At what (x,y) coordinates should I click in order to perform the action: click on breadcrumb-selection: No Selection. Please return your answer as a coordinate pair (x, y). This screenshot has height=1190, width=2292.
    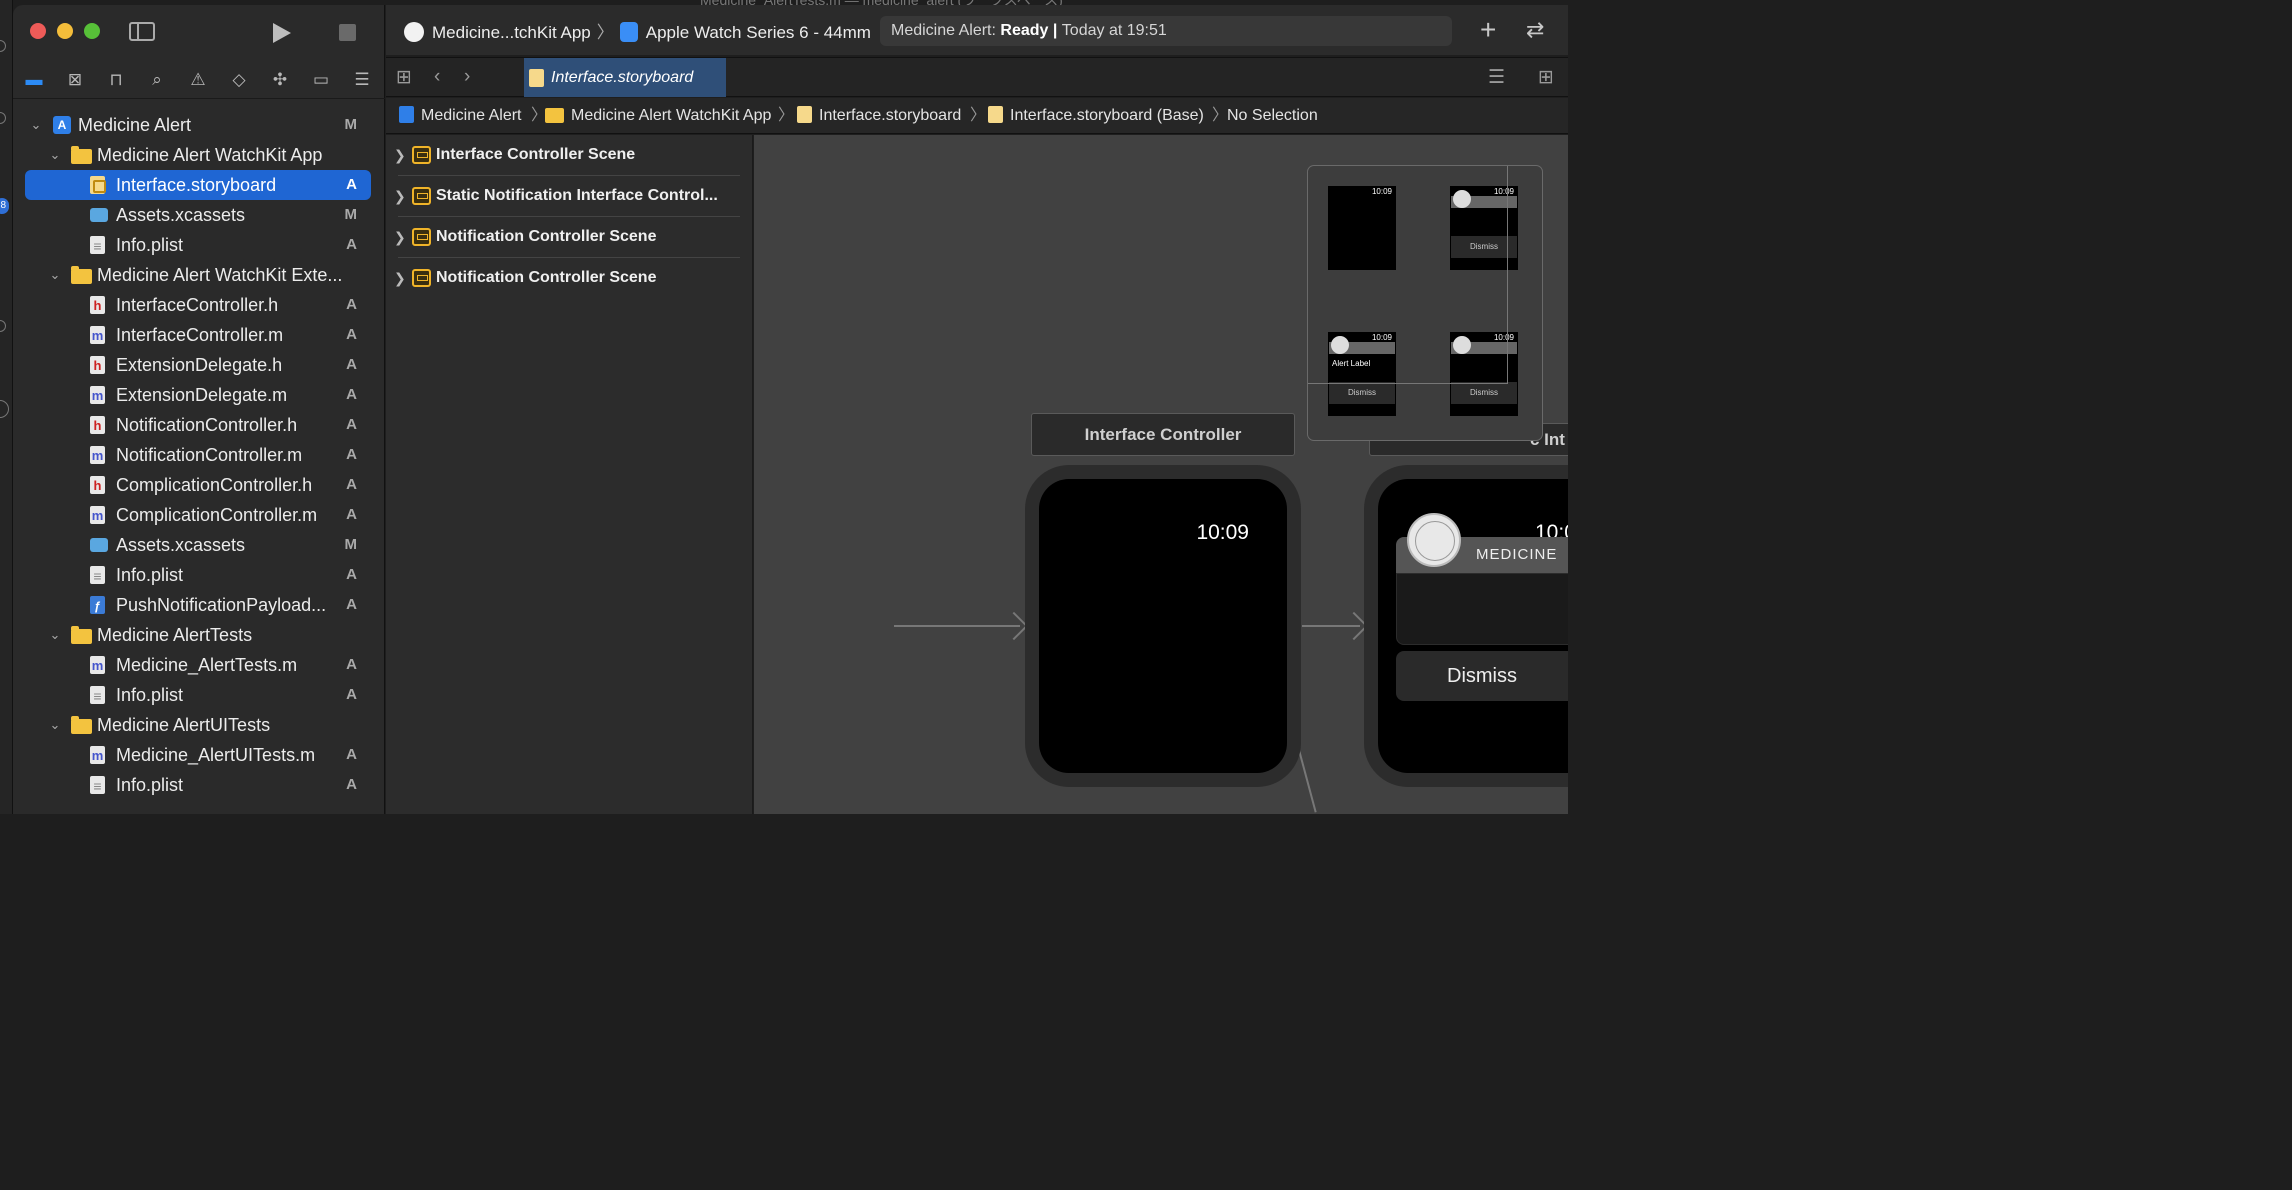
    Looking at the image, I should click on (1272, 116).